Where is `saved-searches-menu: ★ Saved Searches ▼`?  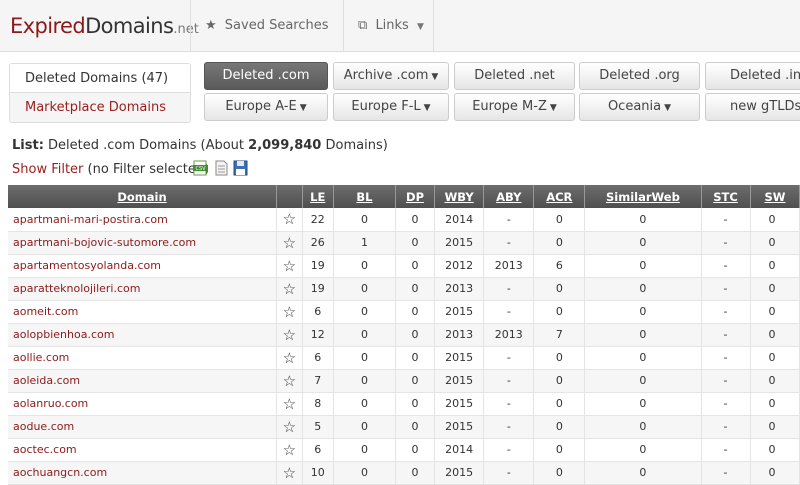
saved-searches-menu: ★ Saved Searches ▼ is located at coordinates (266, 42).